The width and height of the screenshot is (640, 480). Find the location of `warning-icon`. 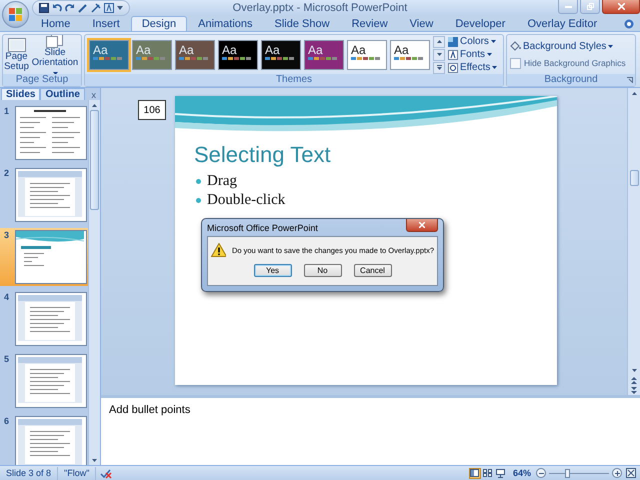

warning-icon is located at coordinates (218, 250).